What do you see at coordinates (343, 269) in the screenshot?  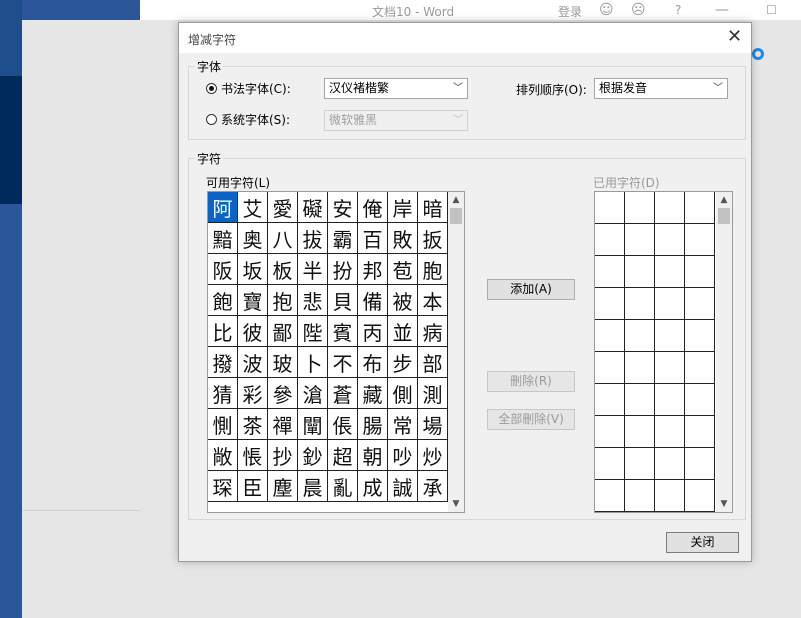 I see `character-cell: 扮` at bounding box center [343, 269].